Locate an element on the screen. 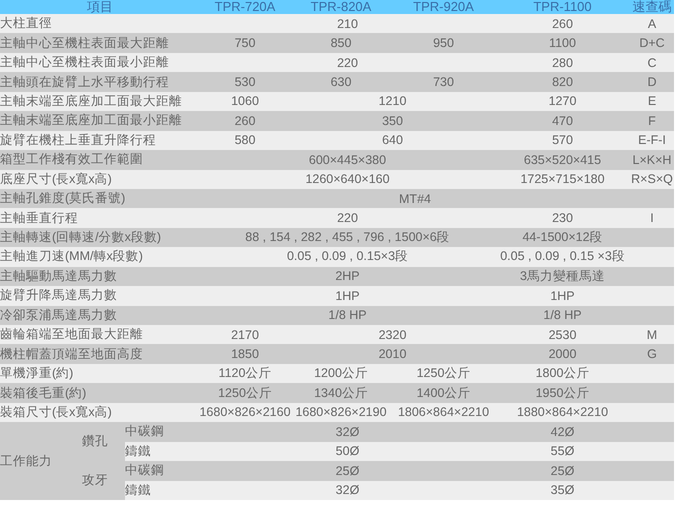 Image resolution: width=676 pixels, height=511 pixels. code-cell: R×S×Q is located at coordinates (652, 179).